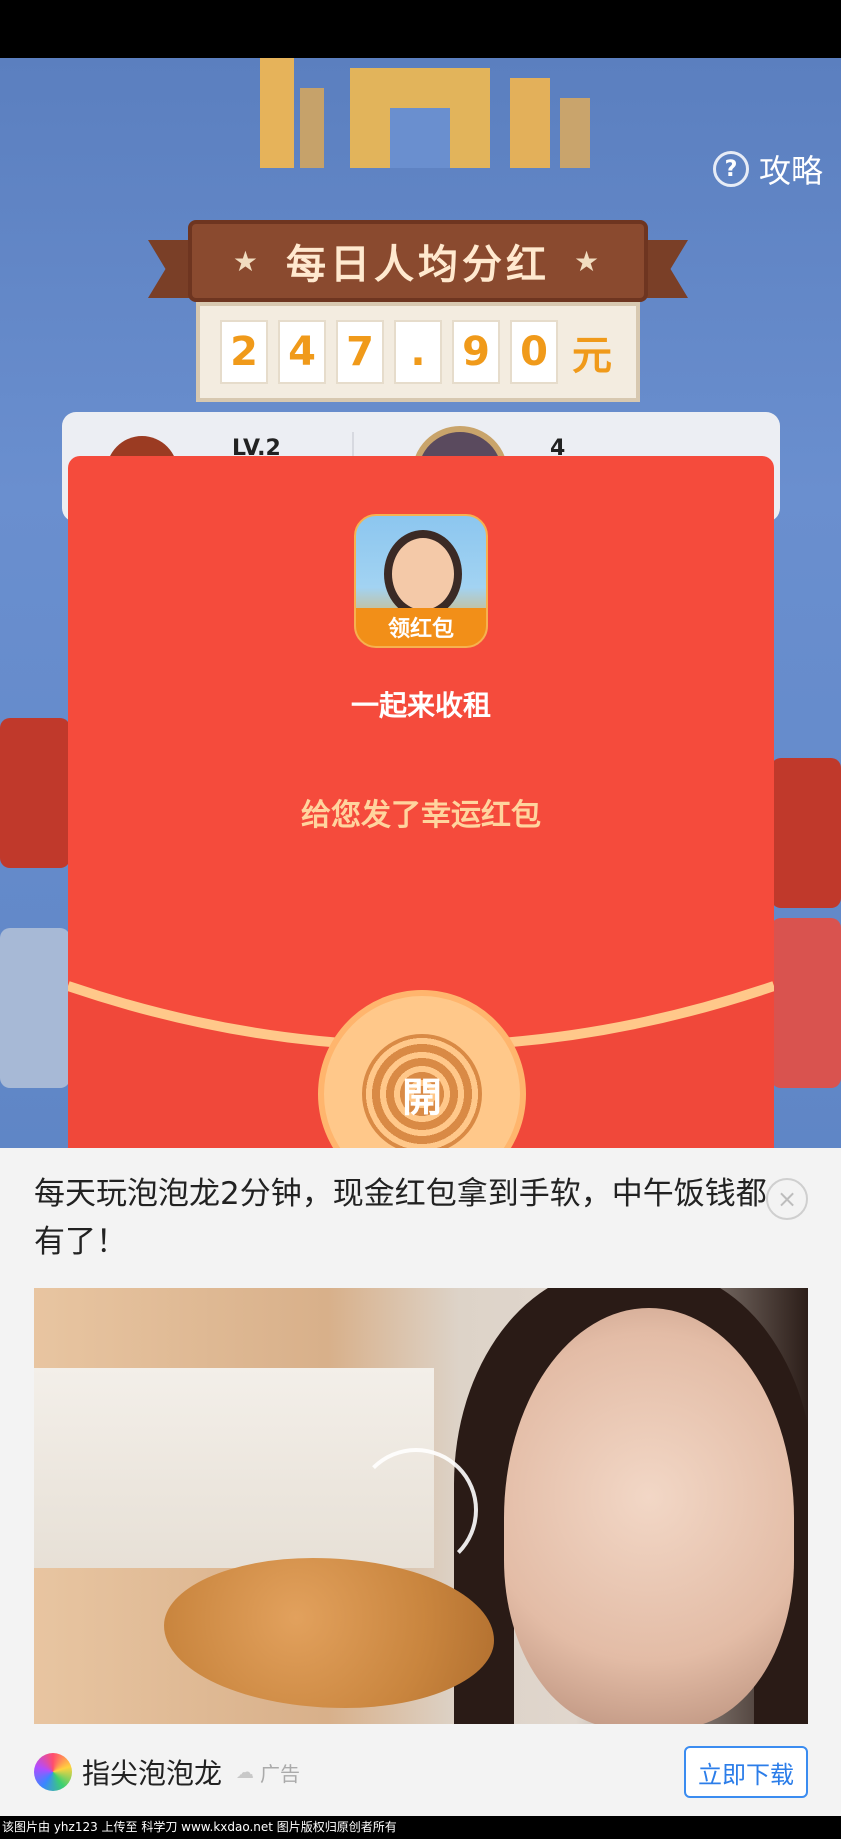  Describe the element at coordinates (418, 265) in the screenshot. I see `banner-title: 每日人均分红` at that location.